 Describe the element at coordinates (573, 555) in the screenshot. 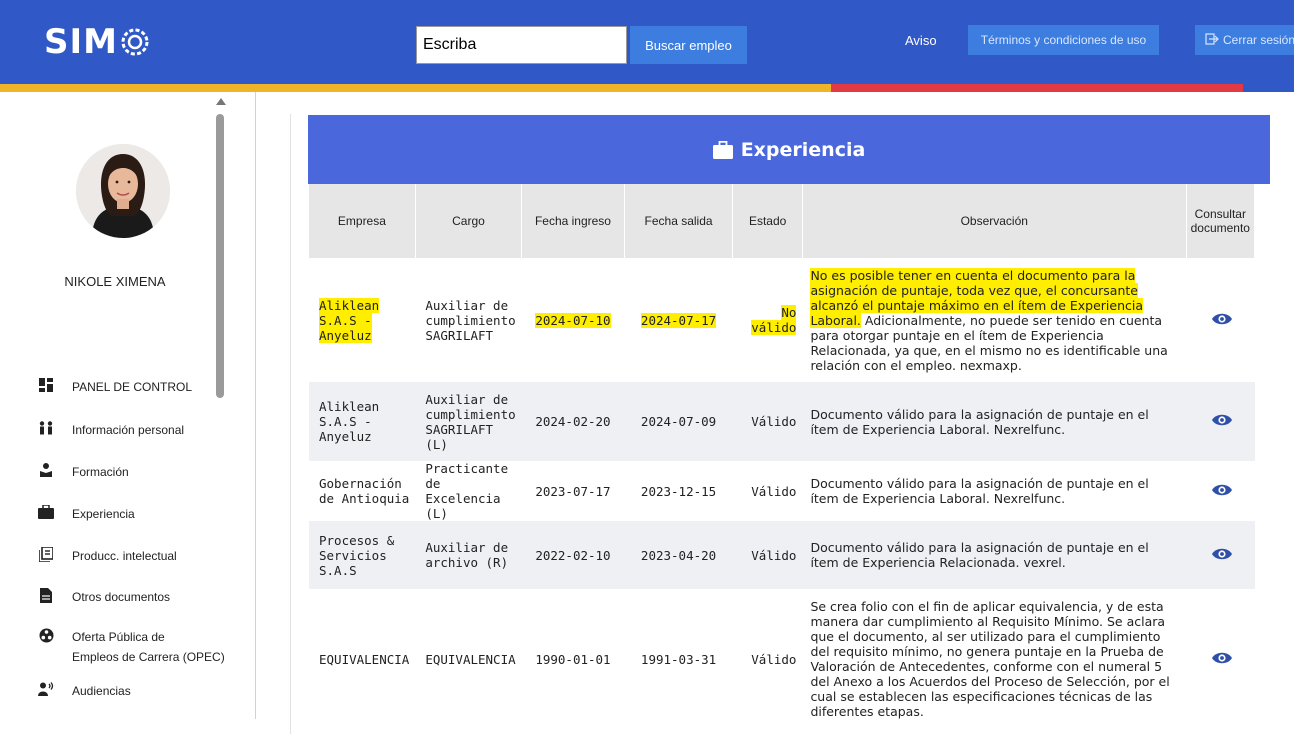

I see `cell-fecha-ingreso: 2022-02-10` at that location.